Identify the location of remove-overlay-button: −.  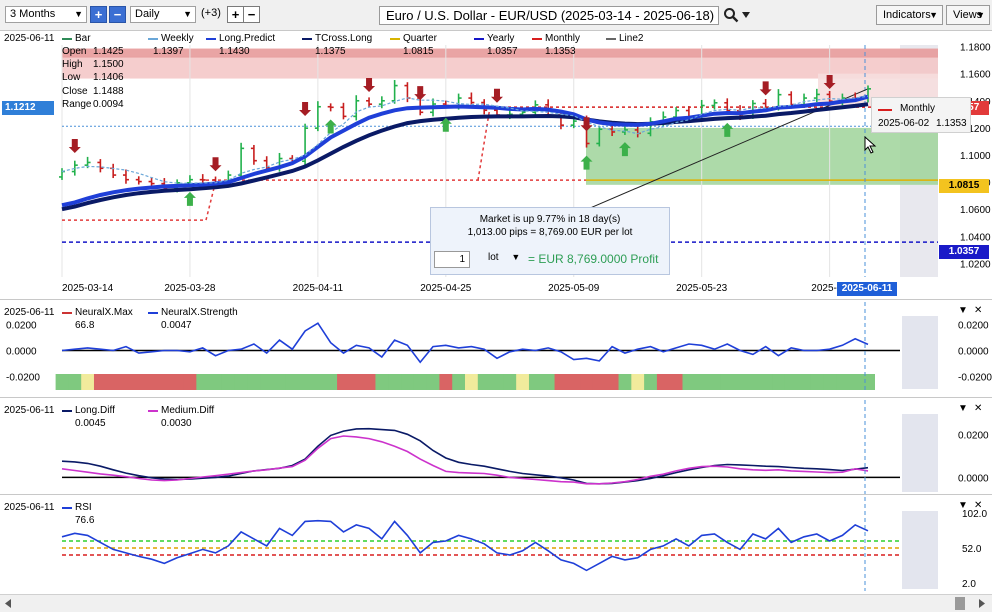
(251, 14).